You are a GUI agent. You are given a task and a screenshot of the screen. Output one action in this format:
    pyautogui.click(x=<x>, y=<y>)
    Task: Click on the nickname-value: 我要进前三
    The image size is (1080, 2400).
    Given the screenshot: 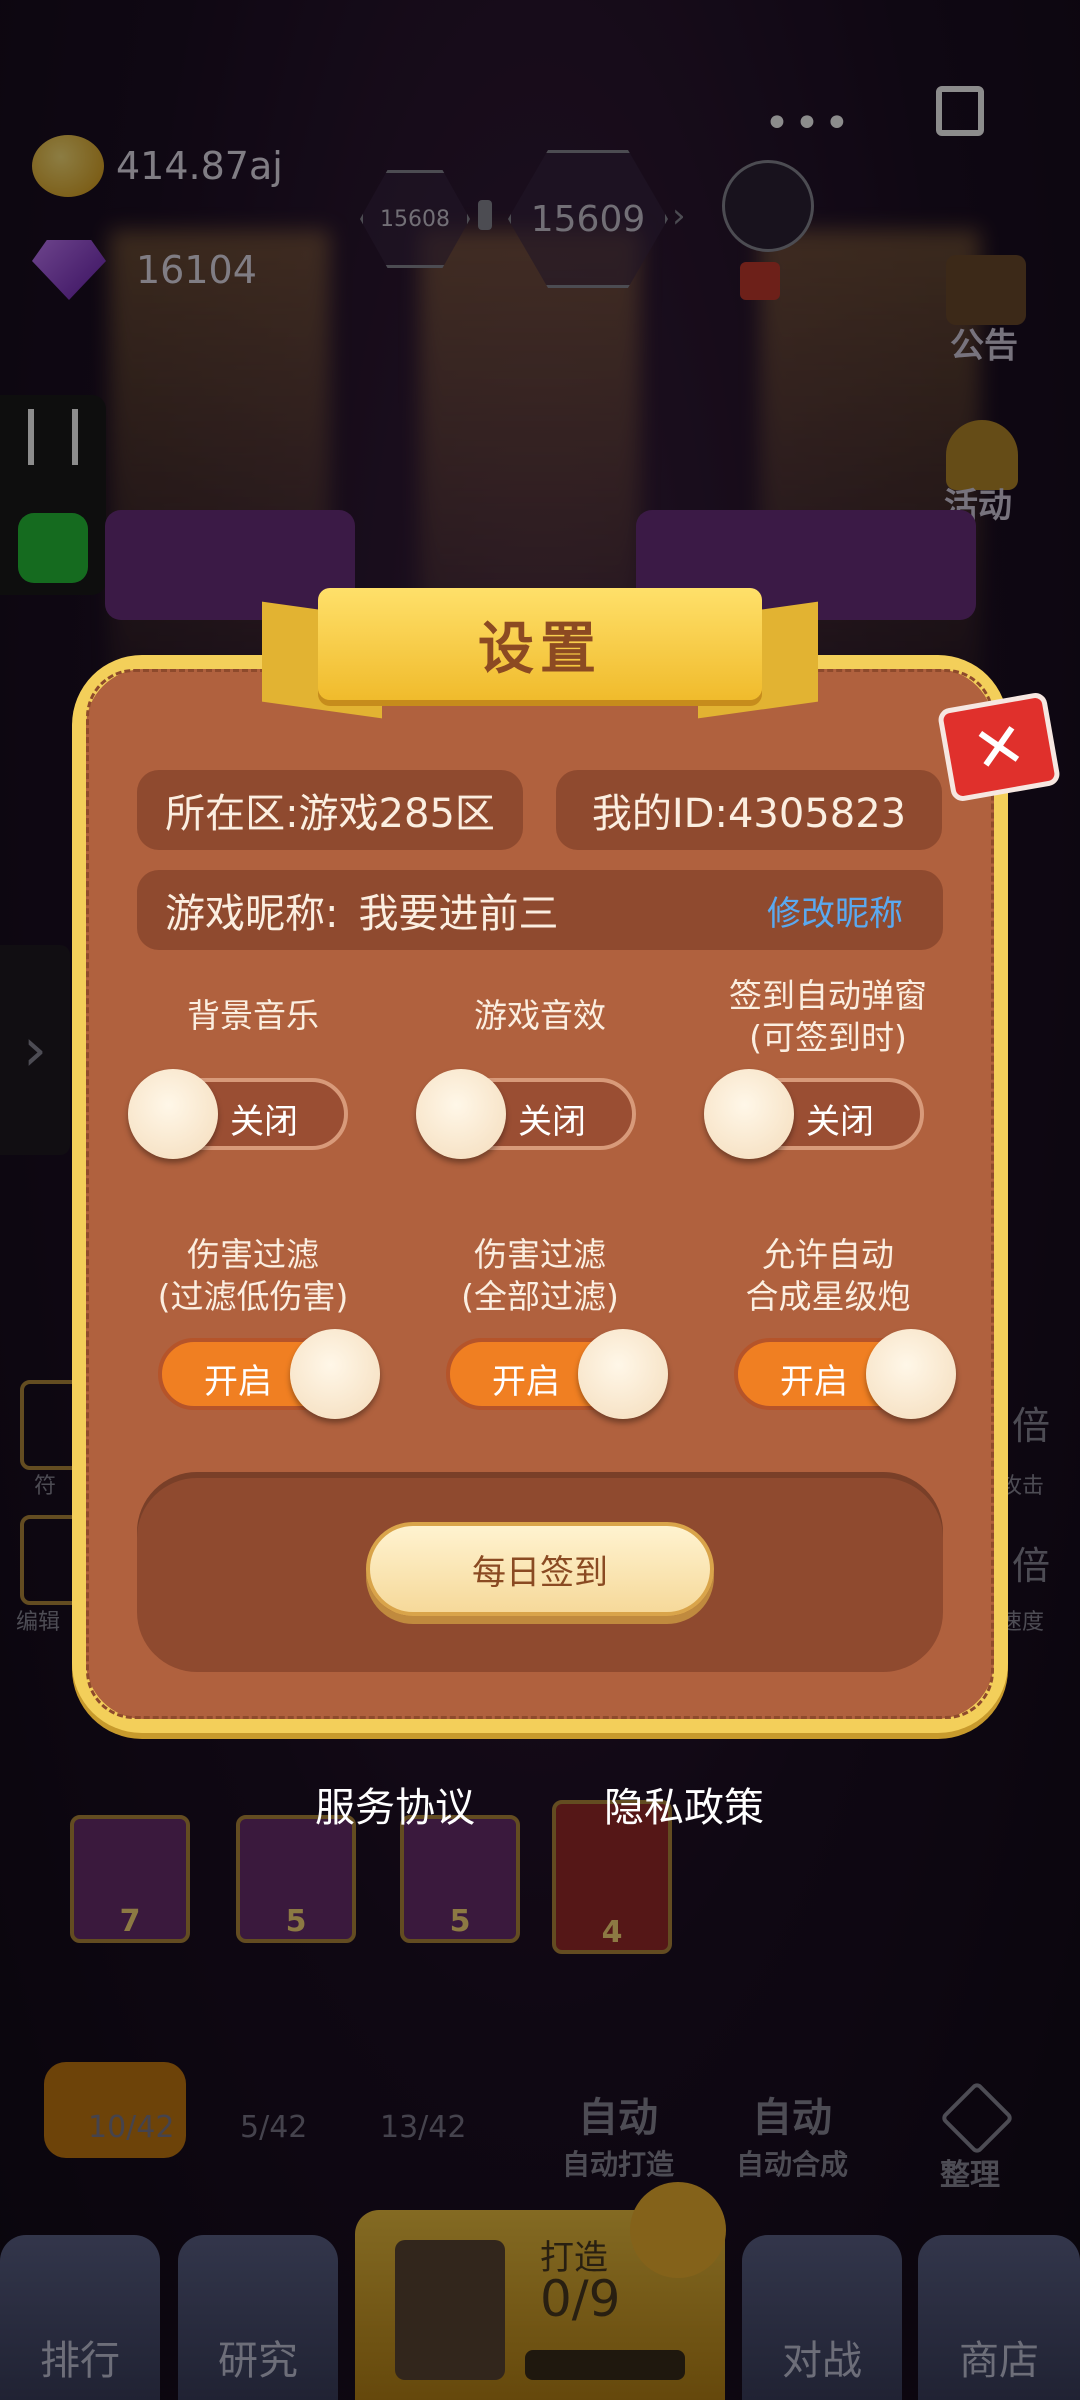 What is the action you would take?
    pyautogui.click(x=458, y=914)
    